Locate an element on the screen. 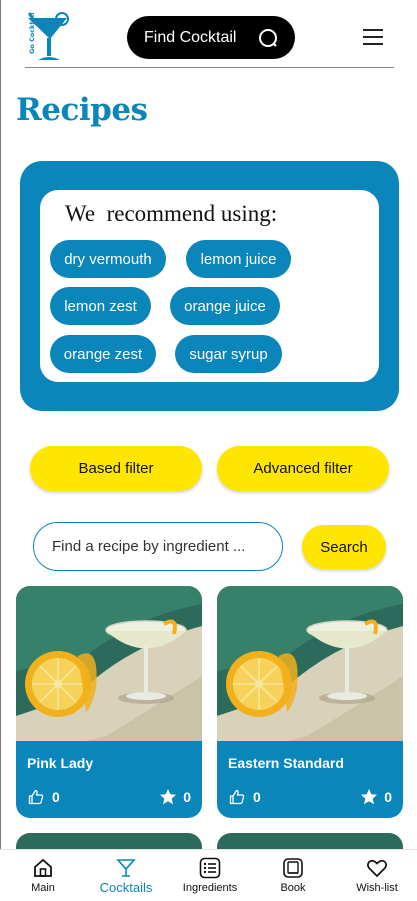  nav-label: Ingredients is located at coordinates (210, 888).